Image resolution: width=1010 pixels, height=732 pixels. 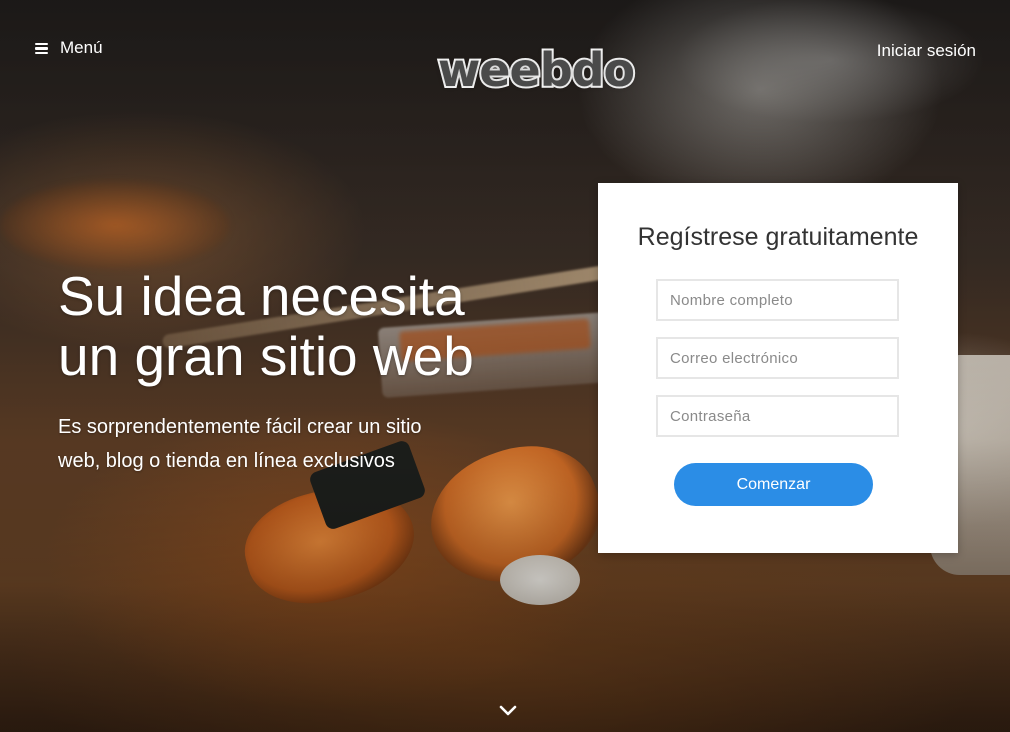 What do you see at coordinates (773, 484) in the screenshot?
I see `start-button: Comenzar` at bounding box center [773, 484].